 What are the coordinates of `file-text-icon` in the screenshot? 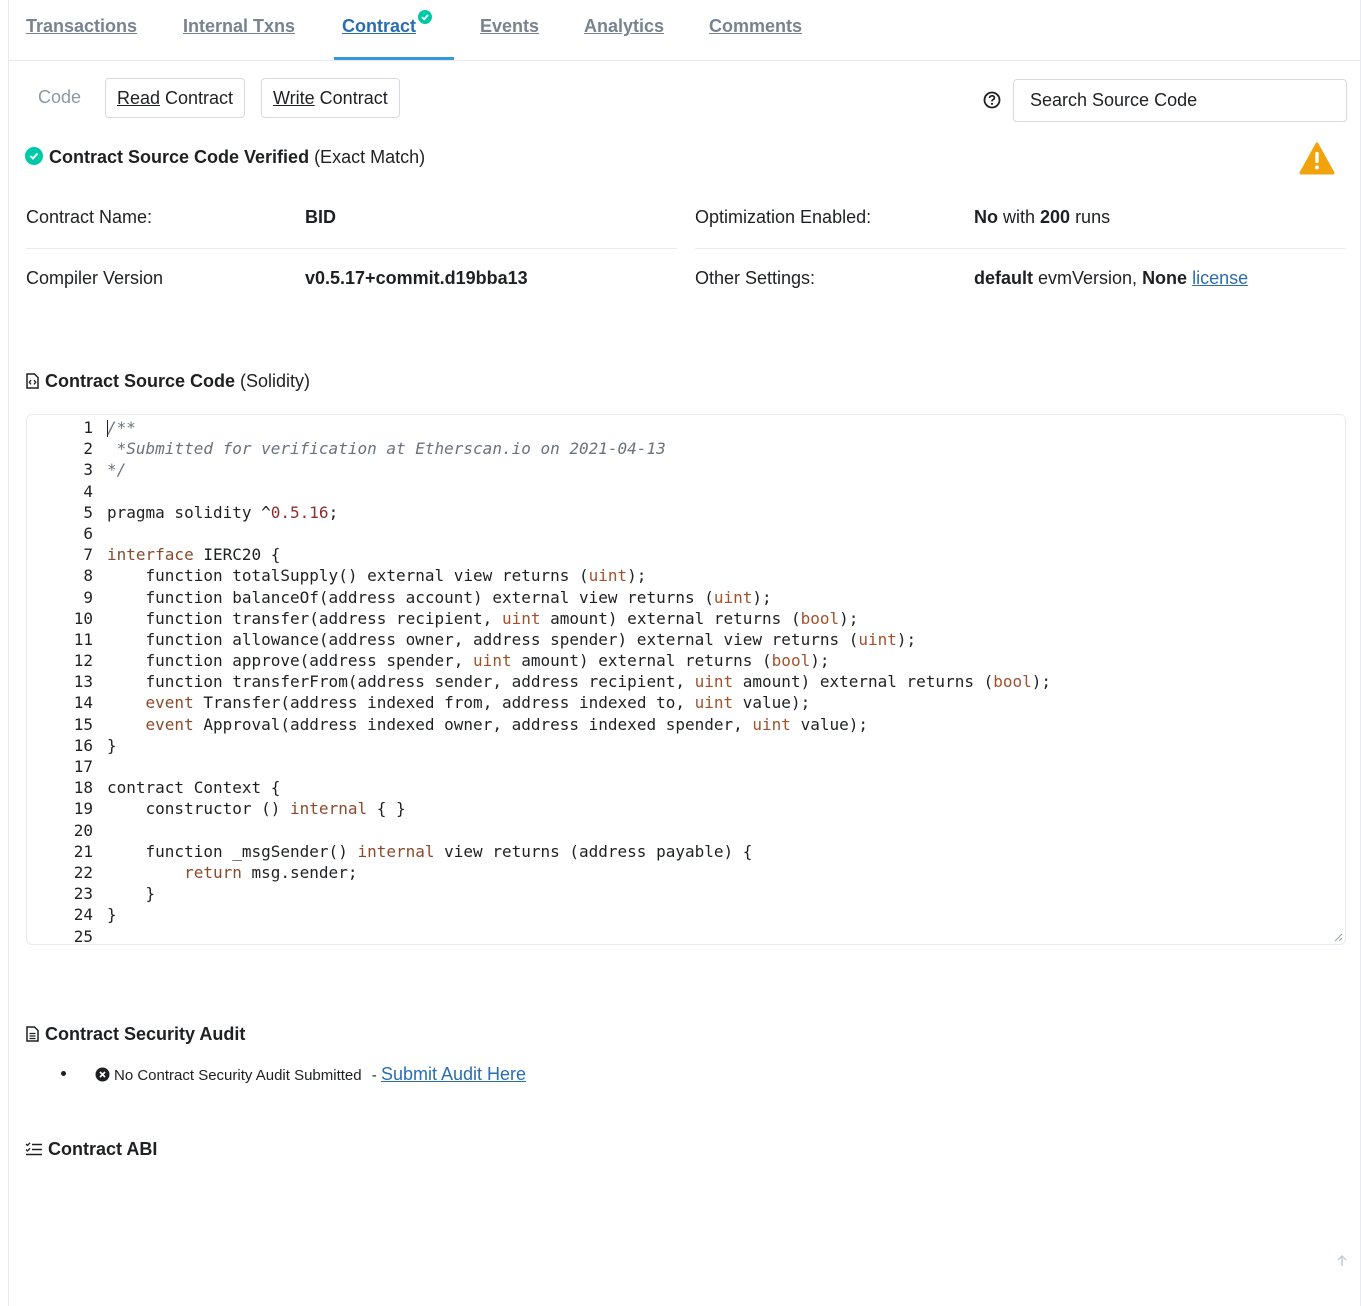 It's located at (32, 1034).